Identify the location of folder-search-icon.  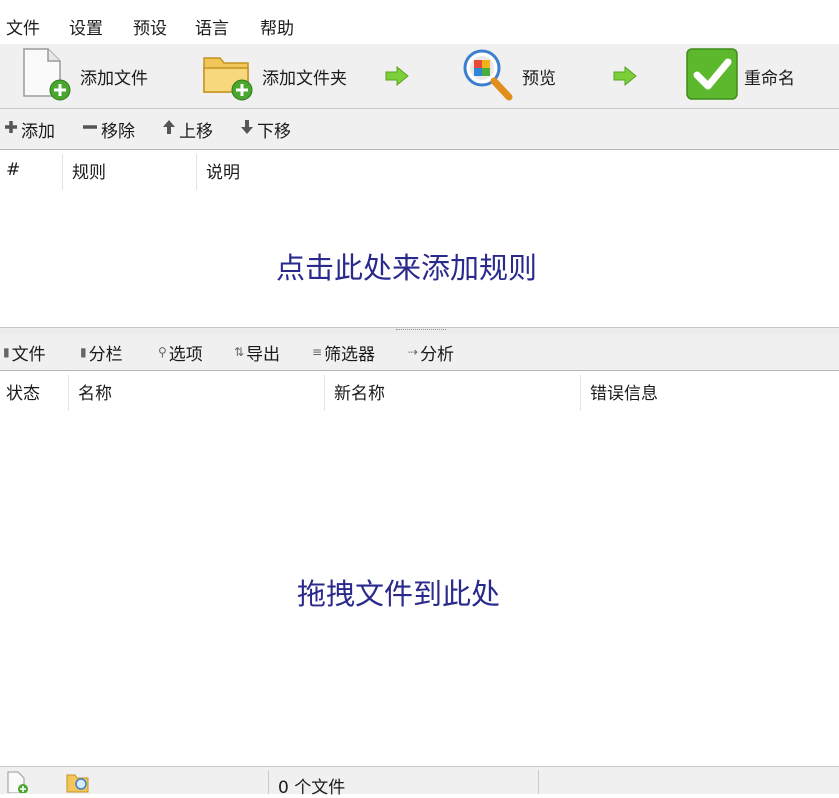
(79, 784).